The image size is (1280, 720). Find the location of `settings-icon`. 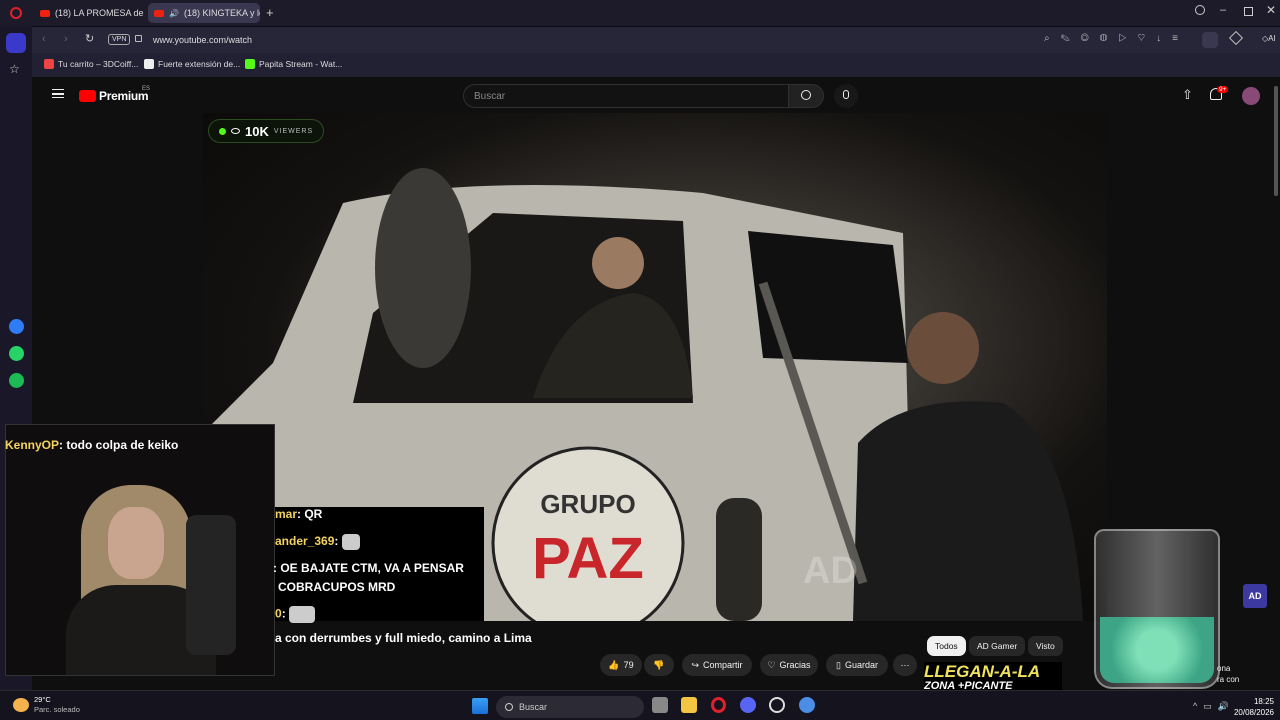

settings-icon is located at coordinates (807, 705).